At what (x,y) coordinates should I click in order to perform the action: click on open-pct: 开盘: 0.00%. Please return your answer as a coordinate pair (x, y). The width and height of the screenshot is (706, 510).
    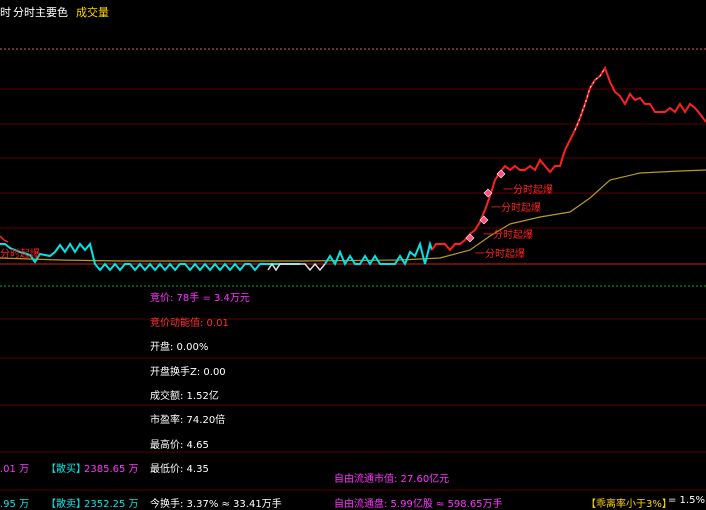
    Looking at the image, I should click on (179, 347).